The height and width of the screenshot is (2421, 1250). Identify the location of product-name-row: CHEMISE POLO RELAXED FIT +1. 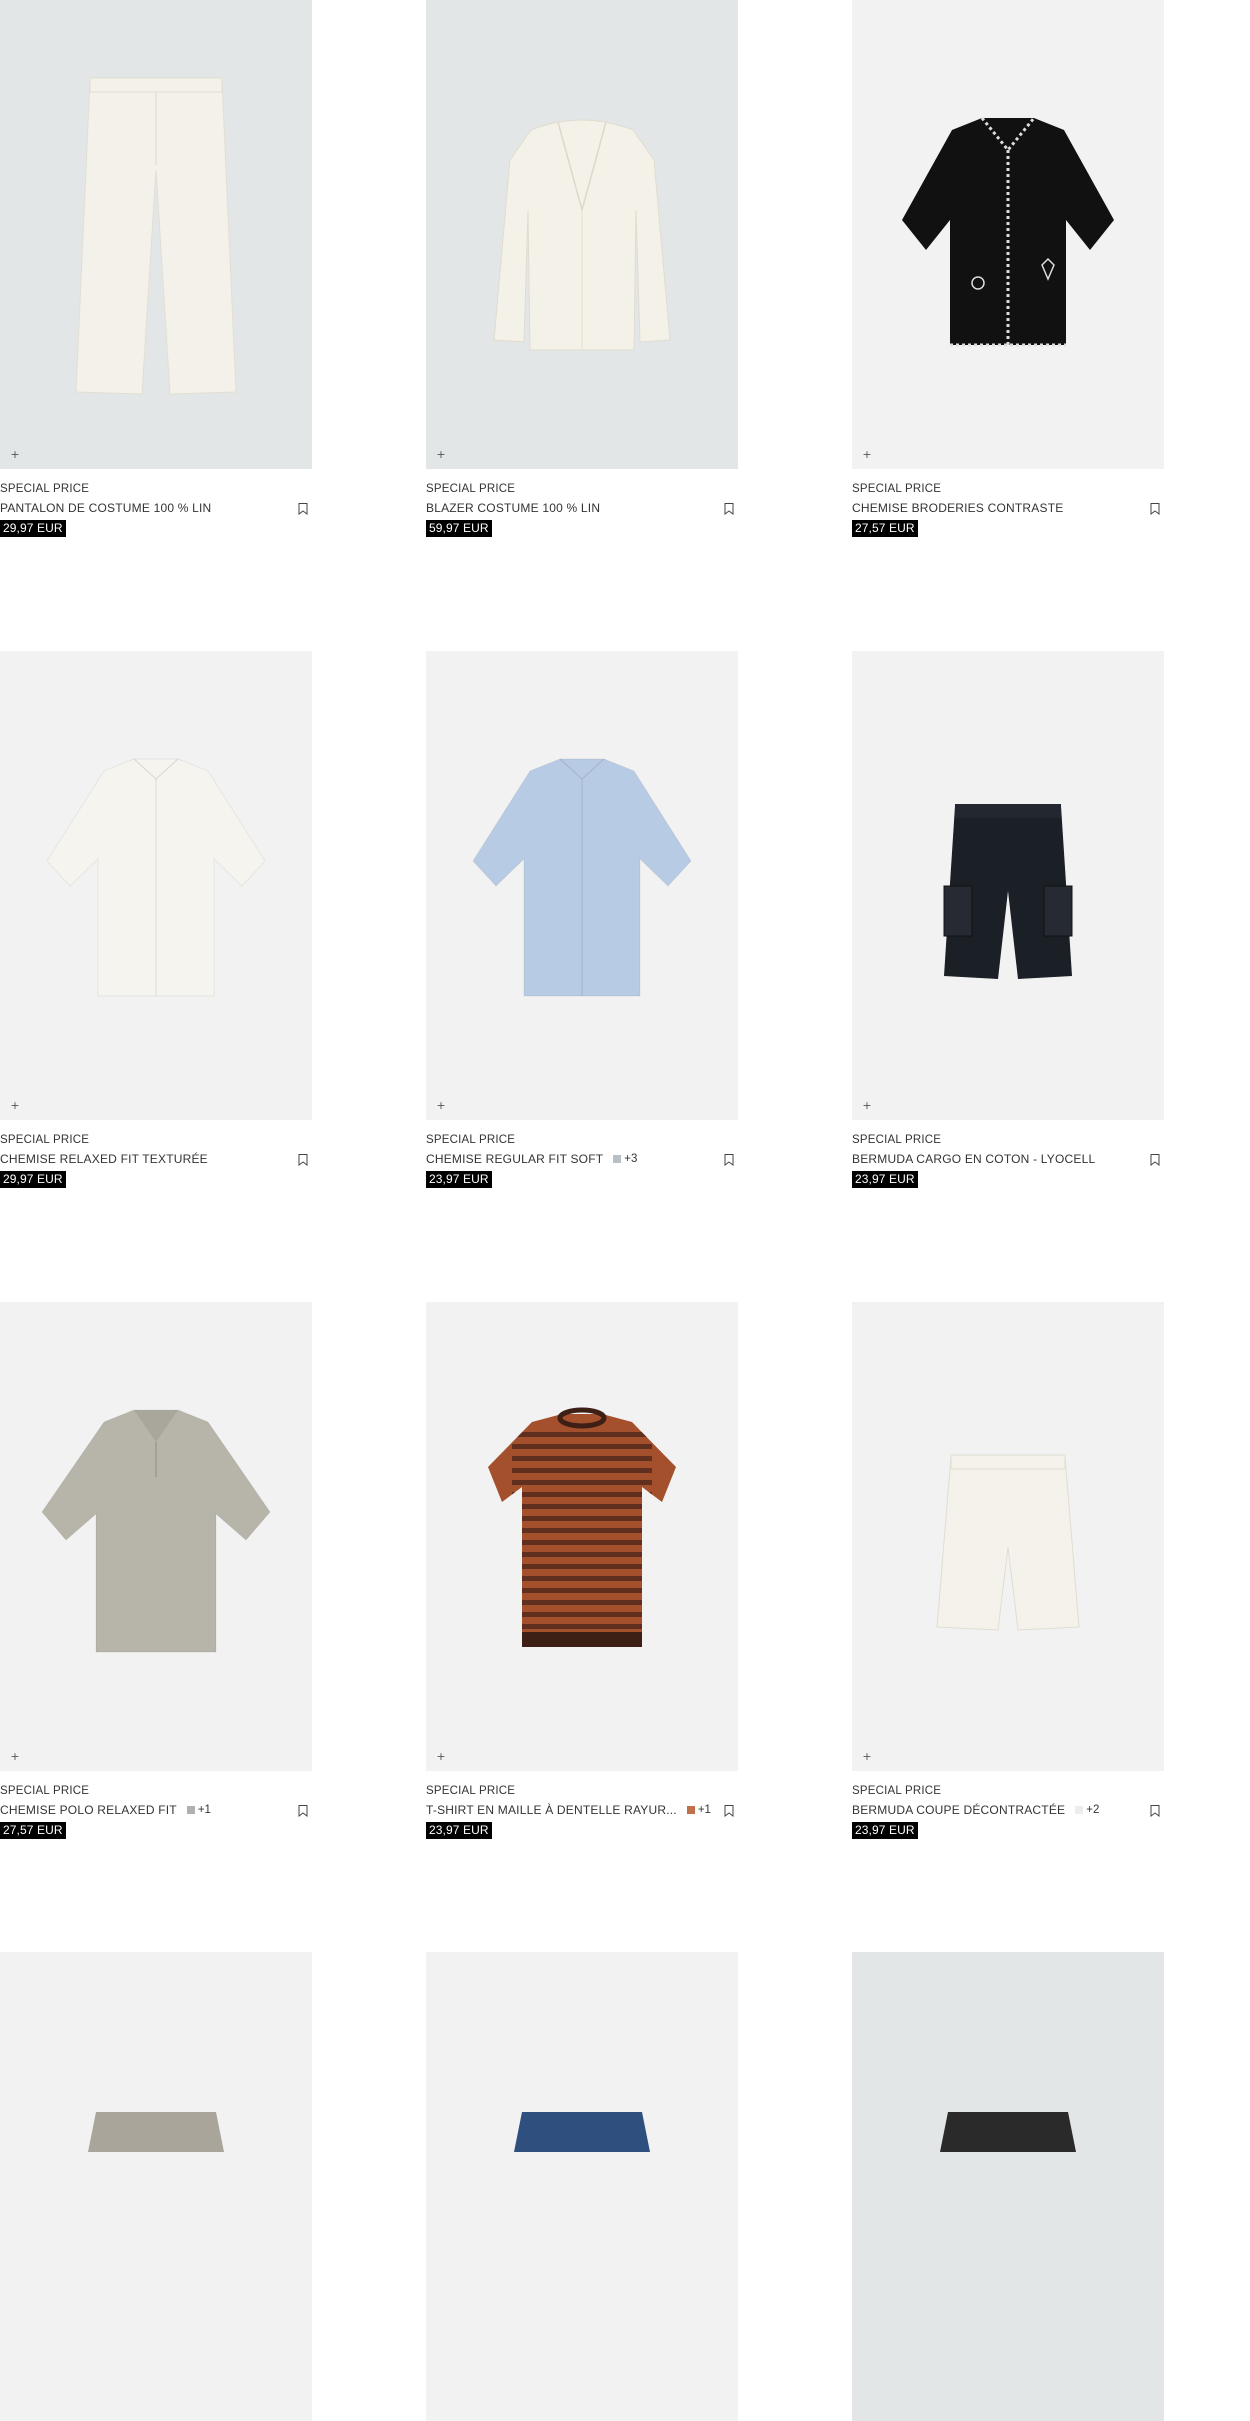
(156, 1810).